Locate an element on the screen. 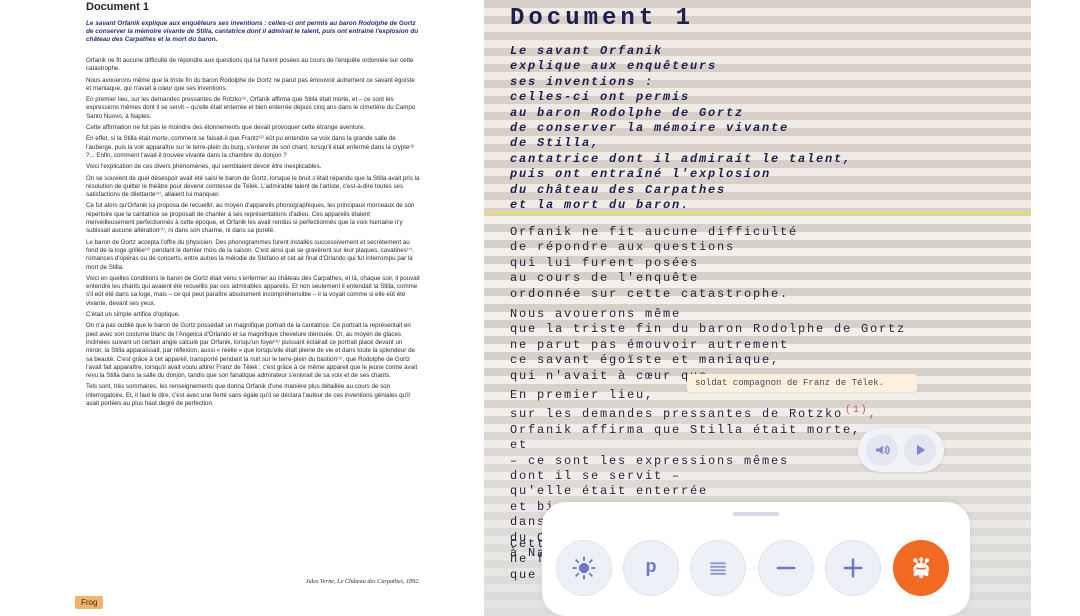 The image size is (1080, 616). reader-intro-line: au baron Rodolphe de Gortz is located at coordinates (627, 112).